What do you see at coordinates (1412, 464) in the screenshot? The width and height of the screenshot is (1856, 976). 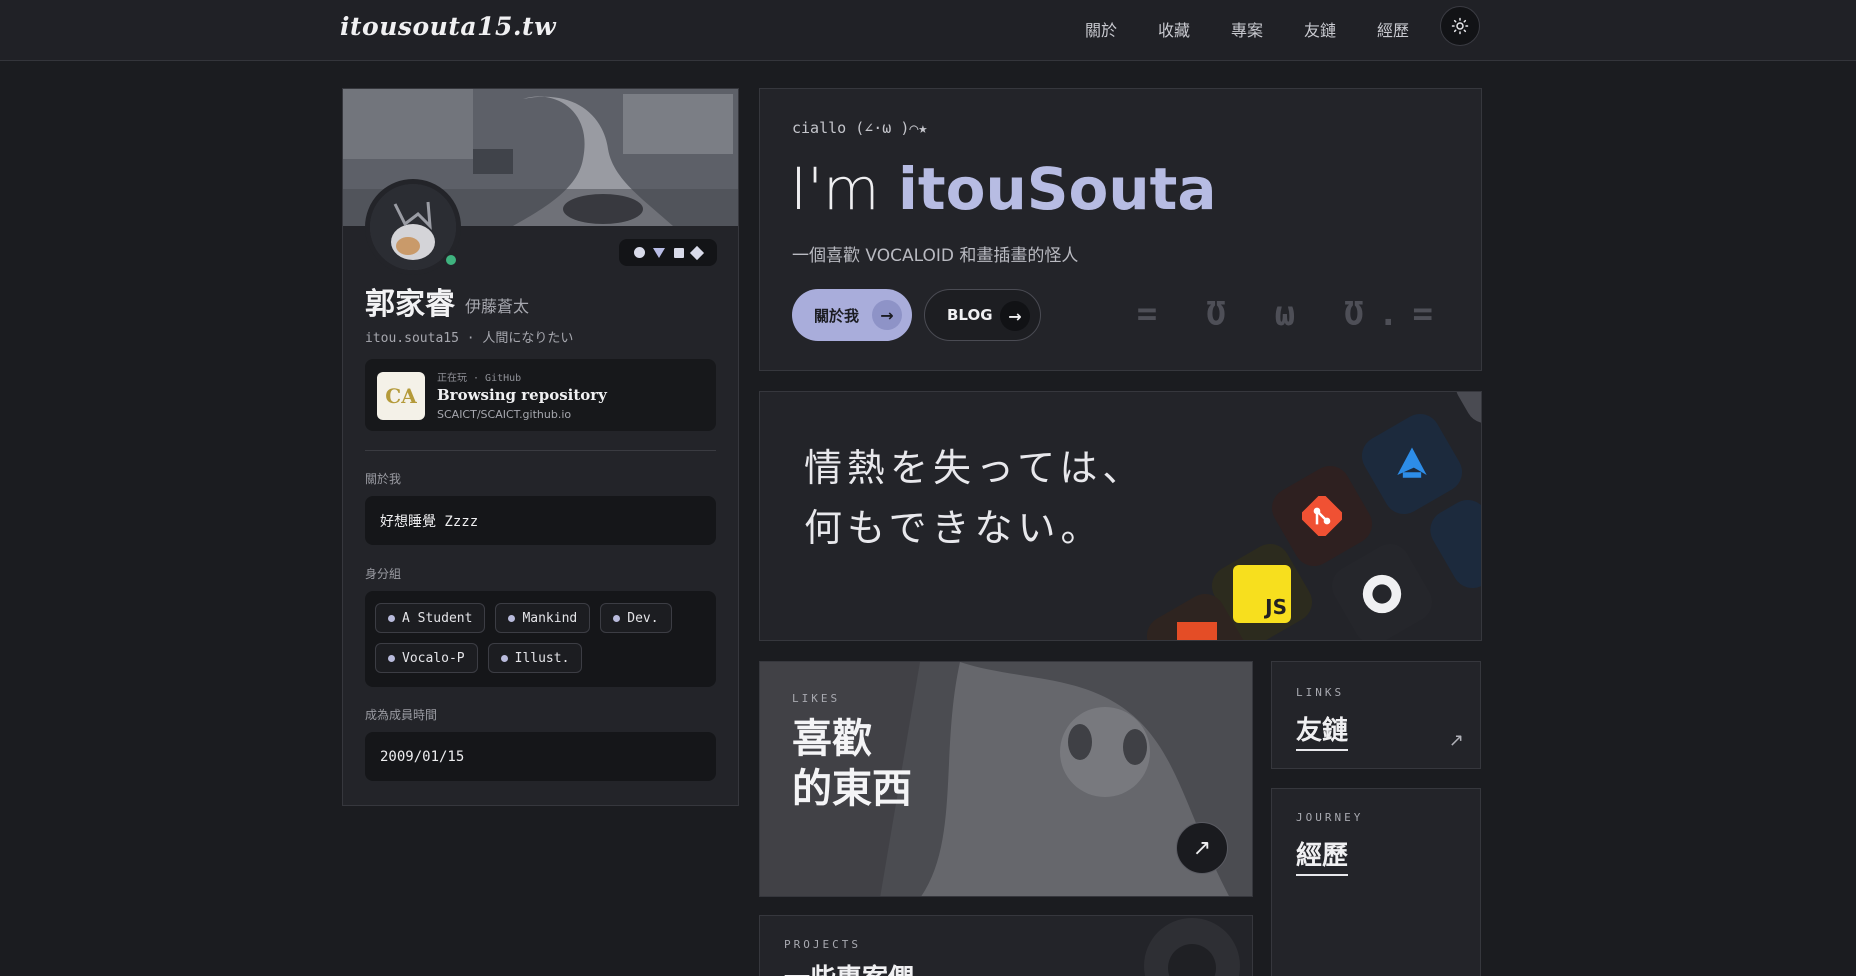 I see `azure-devops-icon` at bounding box center [1412, 464].